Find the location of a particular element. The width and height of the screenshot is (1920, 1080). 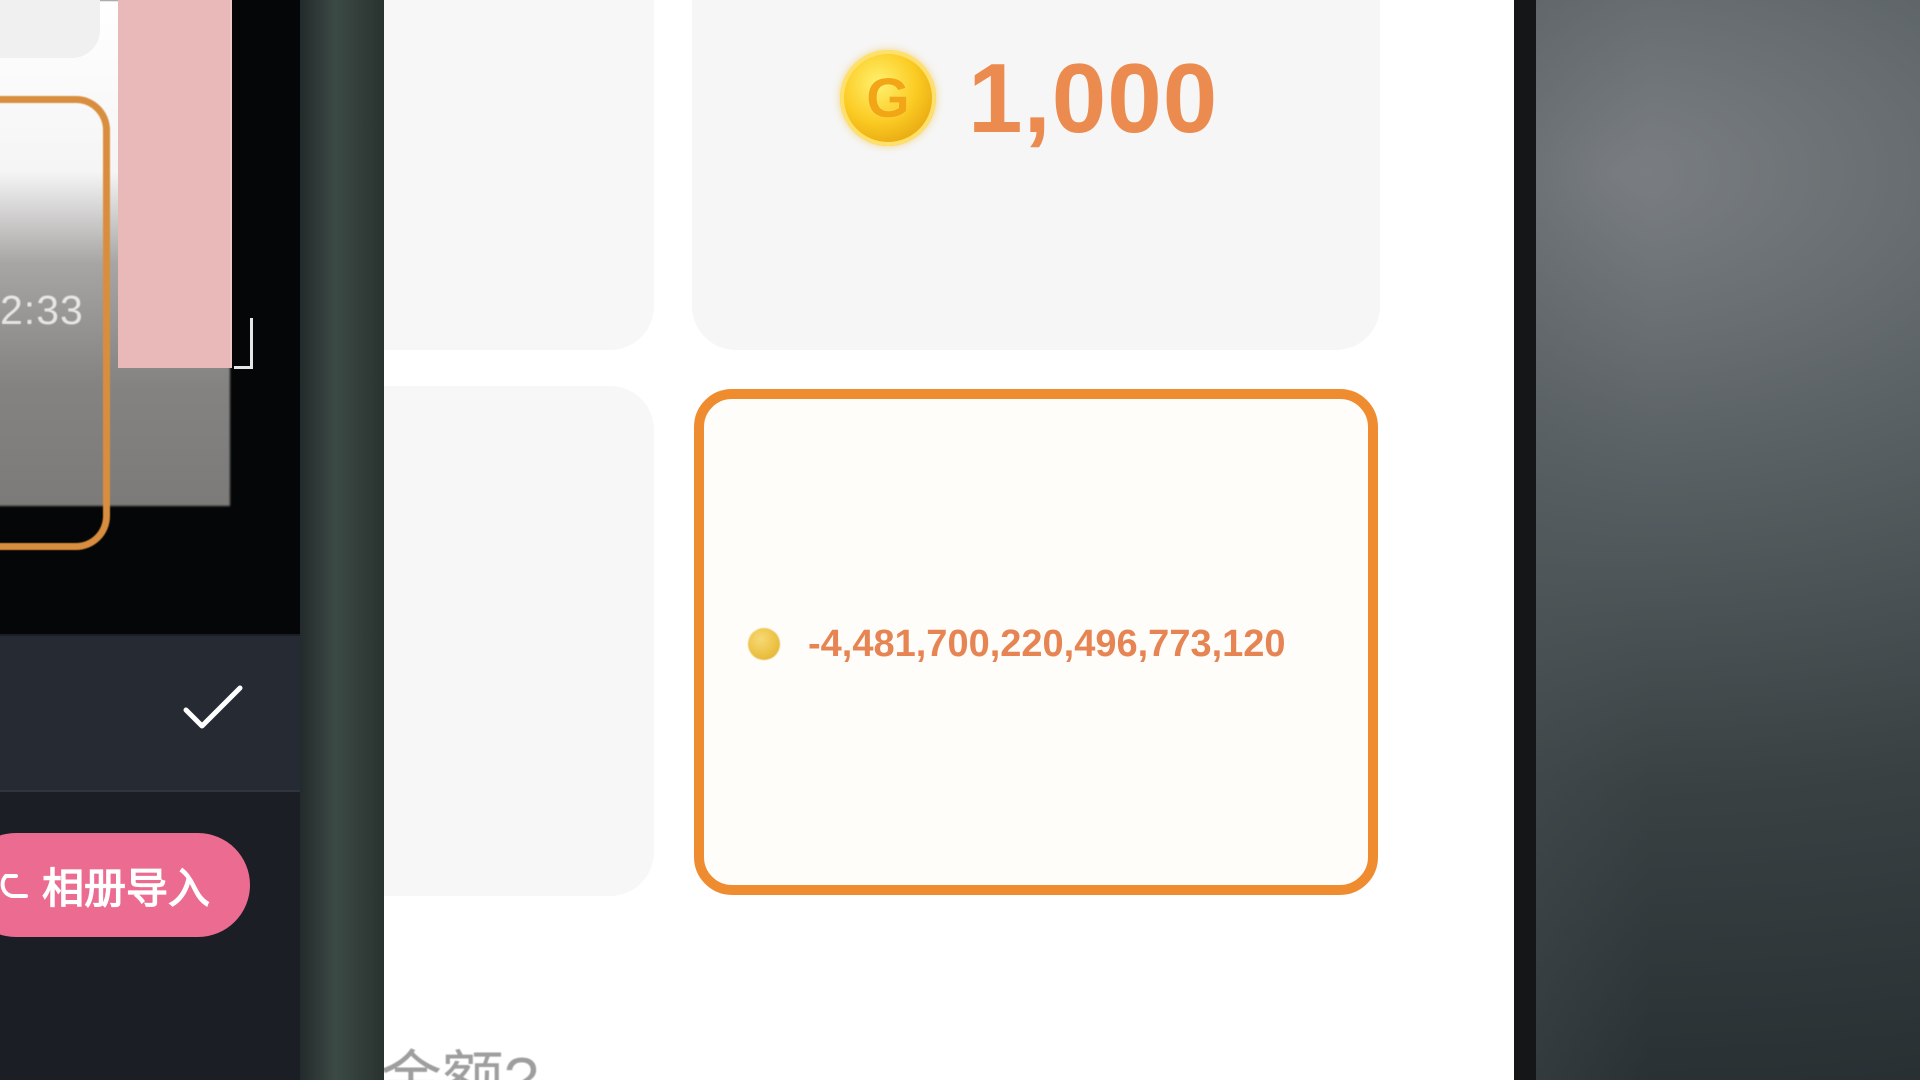

coin-amount-row: G 1,000 is located at coordinates (1029, 98).